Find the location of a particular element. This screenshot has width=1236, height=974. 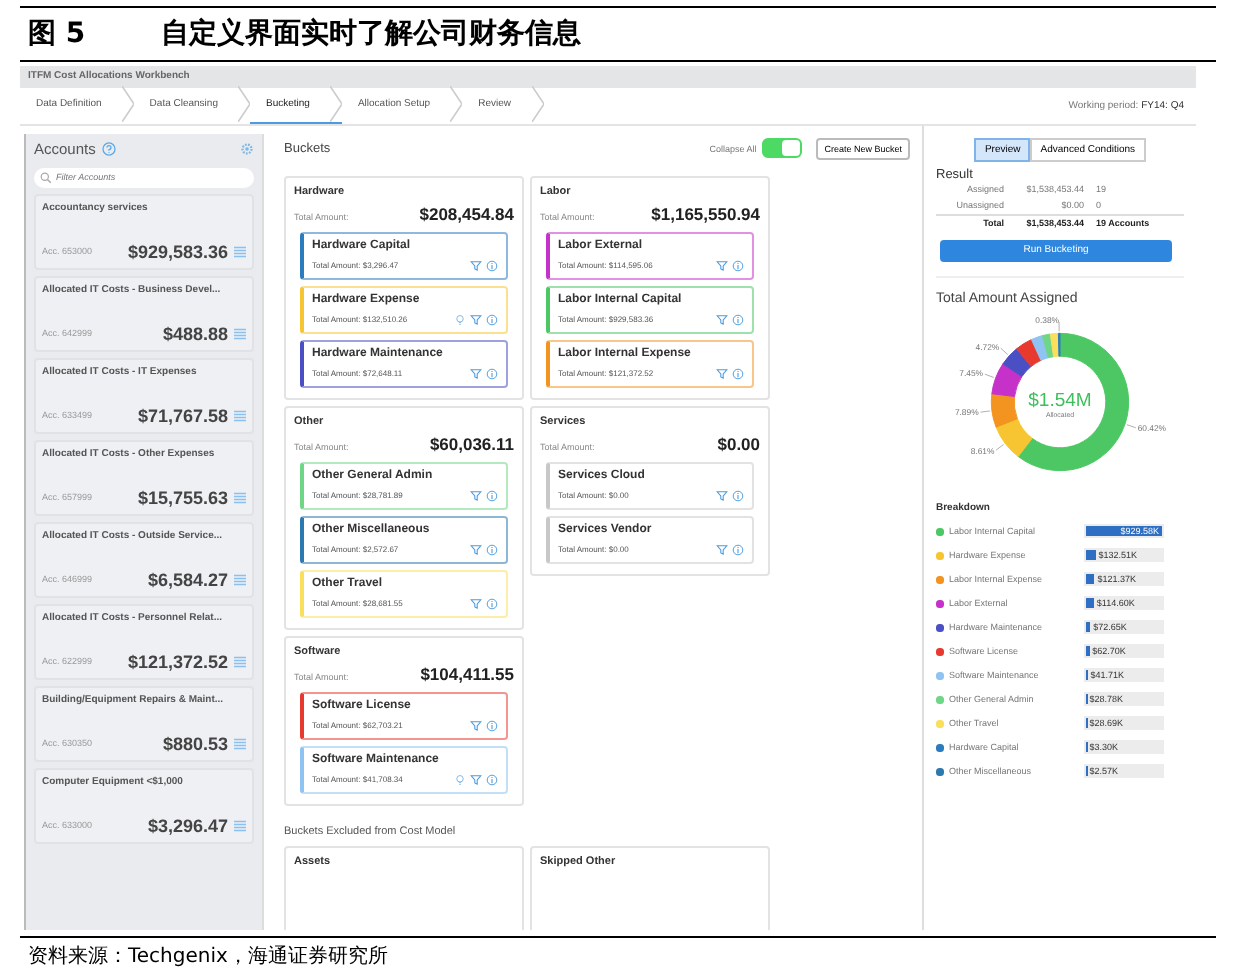

figure-title: 自定义界面实时了解公司财务信息 is located at coordinates (371, 33).